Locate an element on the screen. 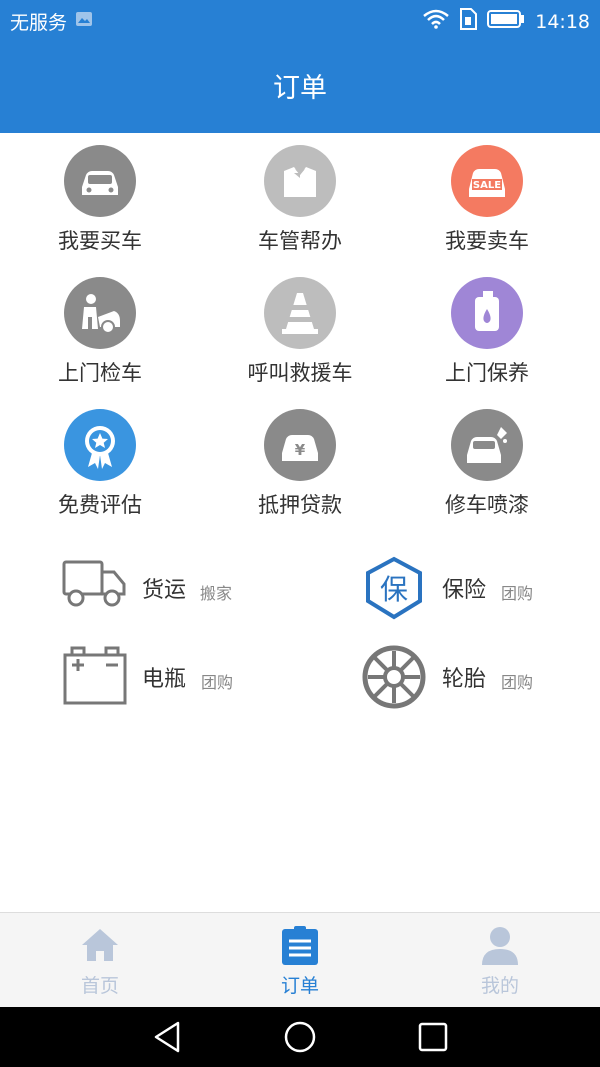 The width and height of the screenshot is (600, 1067). service-repair-paint: 修车喷漆 is located at coordinates (487, 463).